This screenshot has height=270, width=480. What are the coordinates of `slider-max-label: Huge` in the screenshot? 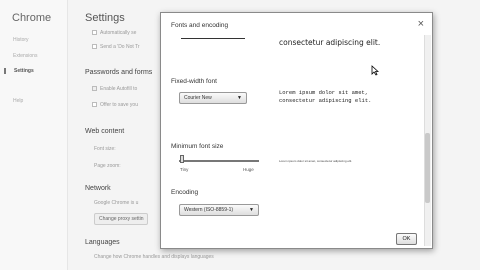 It's located at (248, 169).